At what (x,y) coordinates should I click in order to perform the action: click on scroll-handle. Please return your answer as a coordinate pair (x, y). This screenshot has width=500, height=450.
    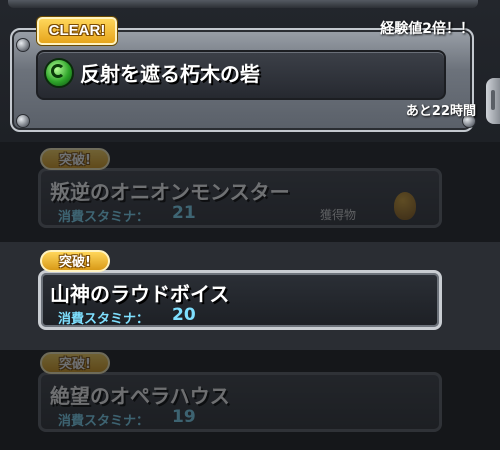
    Looking at the image, I should click on (493, 101).